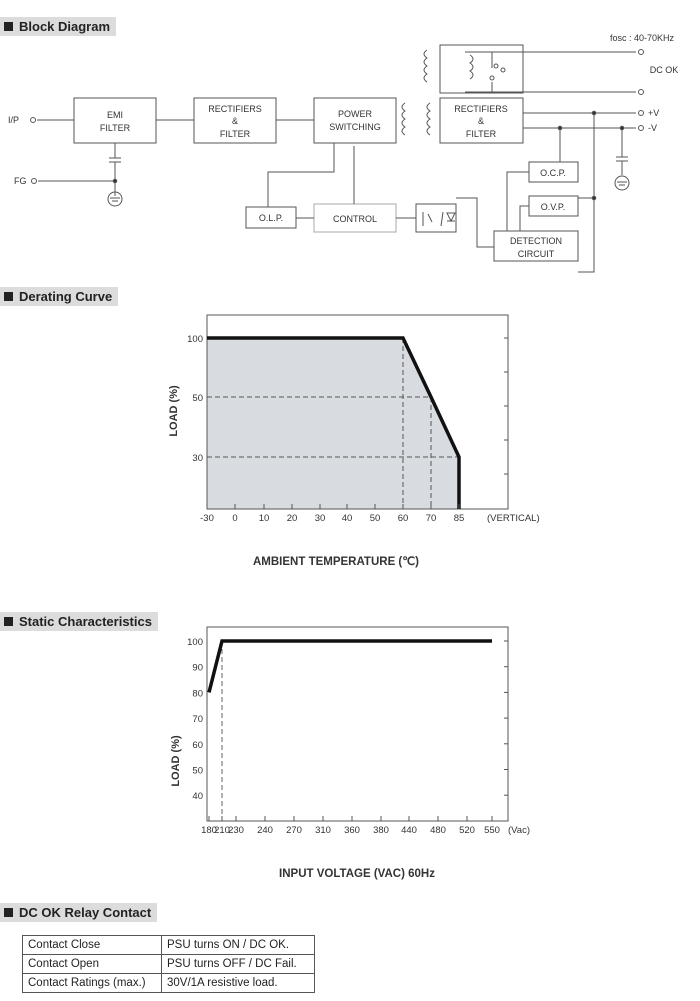  I want to click on section-title: DC OK Relay Contact, so click(85, 912).